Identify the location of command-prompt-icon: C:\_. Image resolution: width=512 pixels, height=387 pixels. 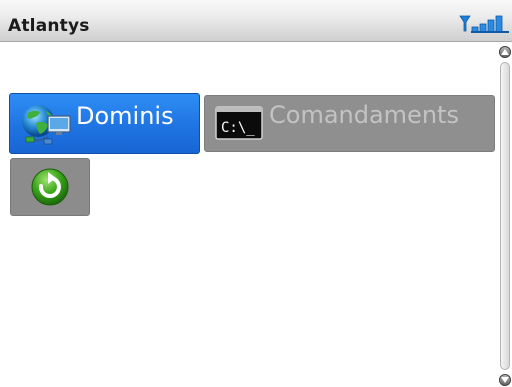
(239, 123).